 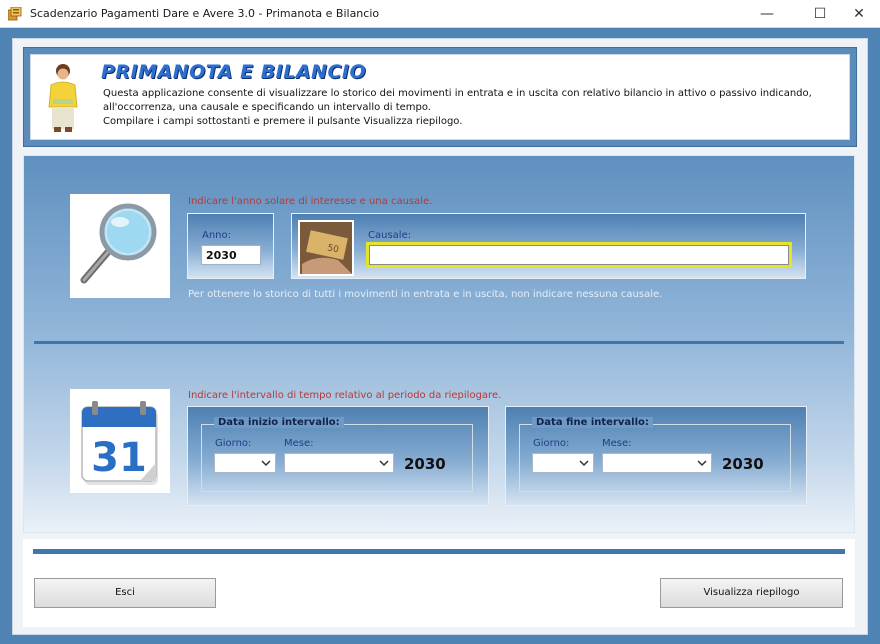 What do you see at coordinates (858, 14) in the screenshot?
I see `close-button: ✕` at bounding box center [858, 14].